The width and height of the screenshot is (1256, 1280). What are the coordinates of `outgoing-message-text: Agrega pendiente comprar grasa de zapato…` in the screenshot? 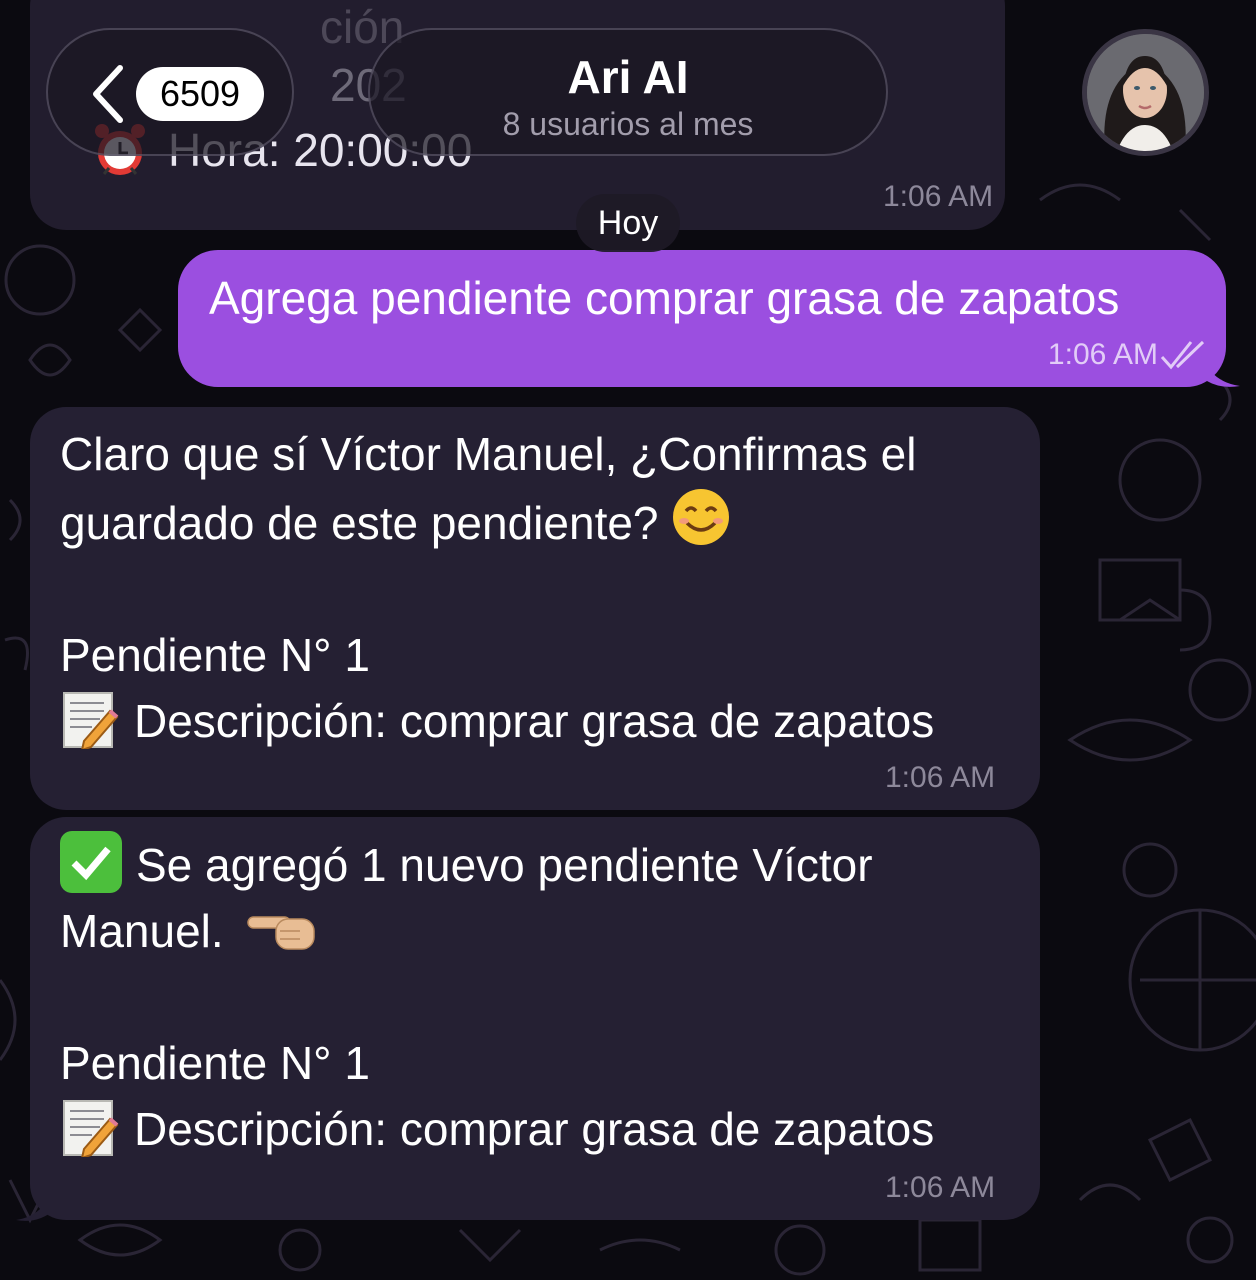 It's located at (664, 298).